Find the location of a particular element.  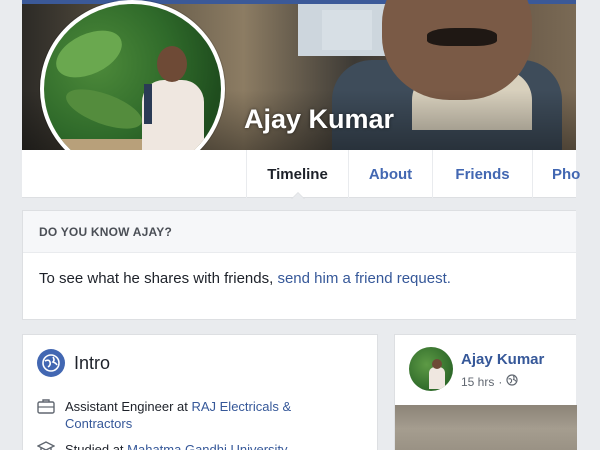

post-image is located at coordinates (486, 427).